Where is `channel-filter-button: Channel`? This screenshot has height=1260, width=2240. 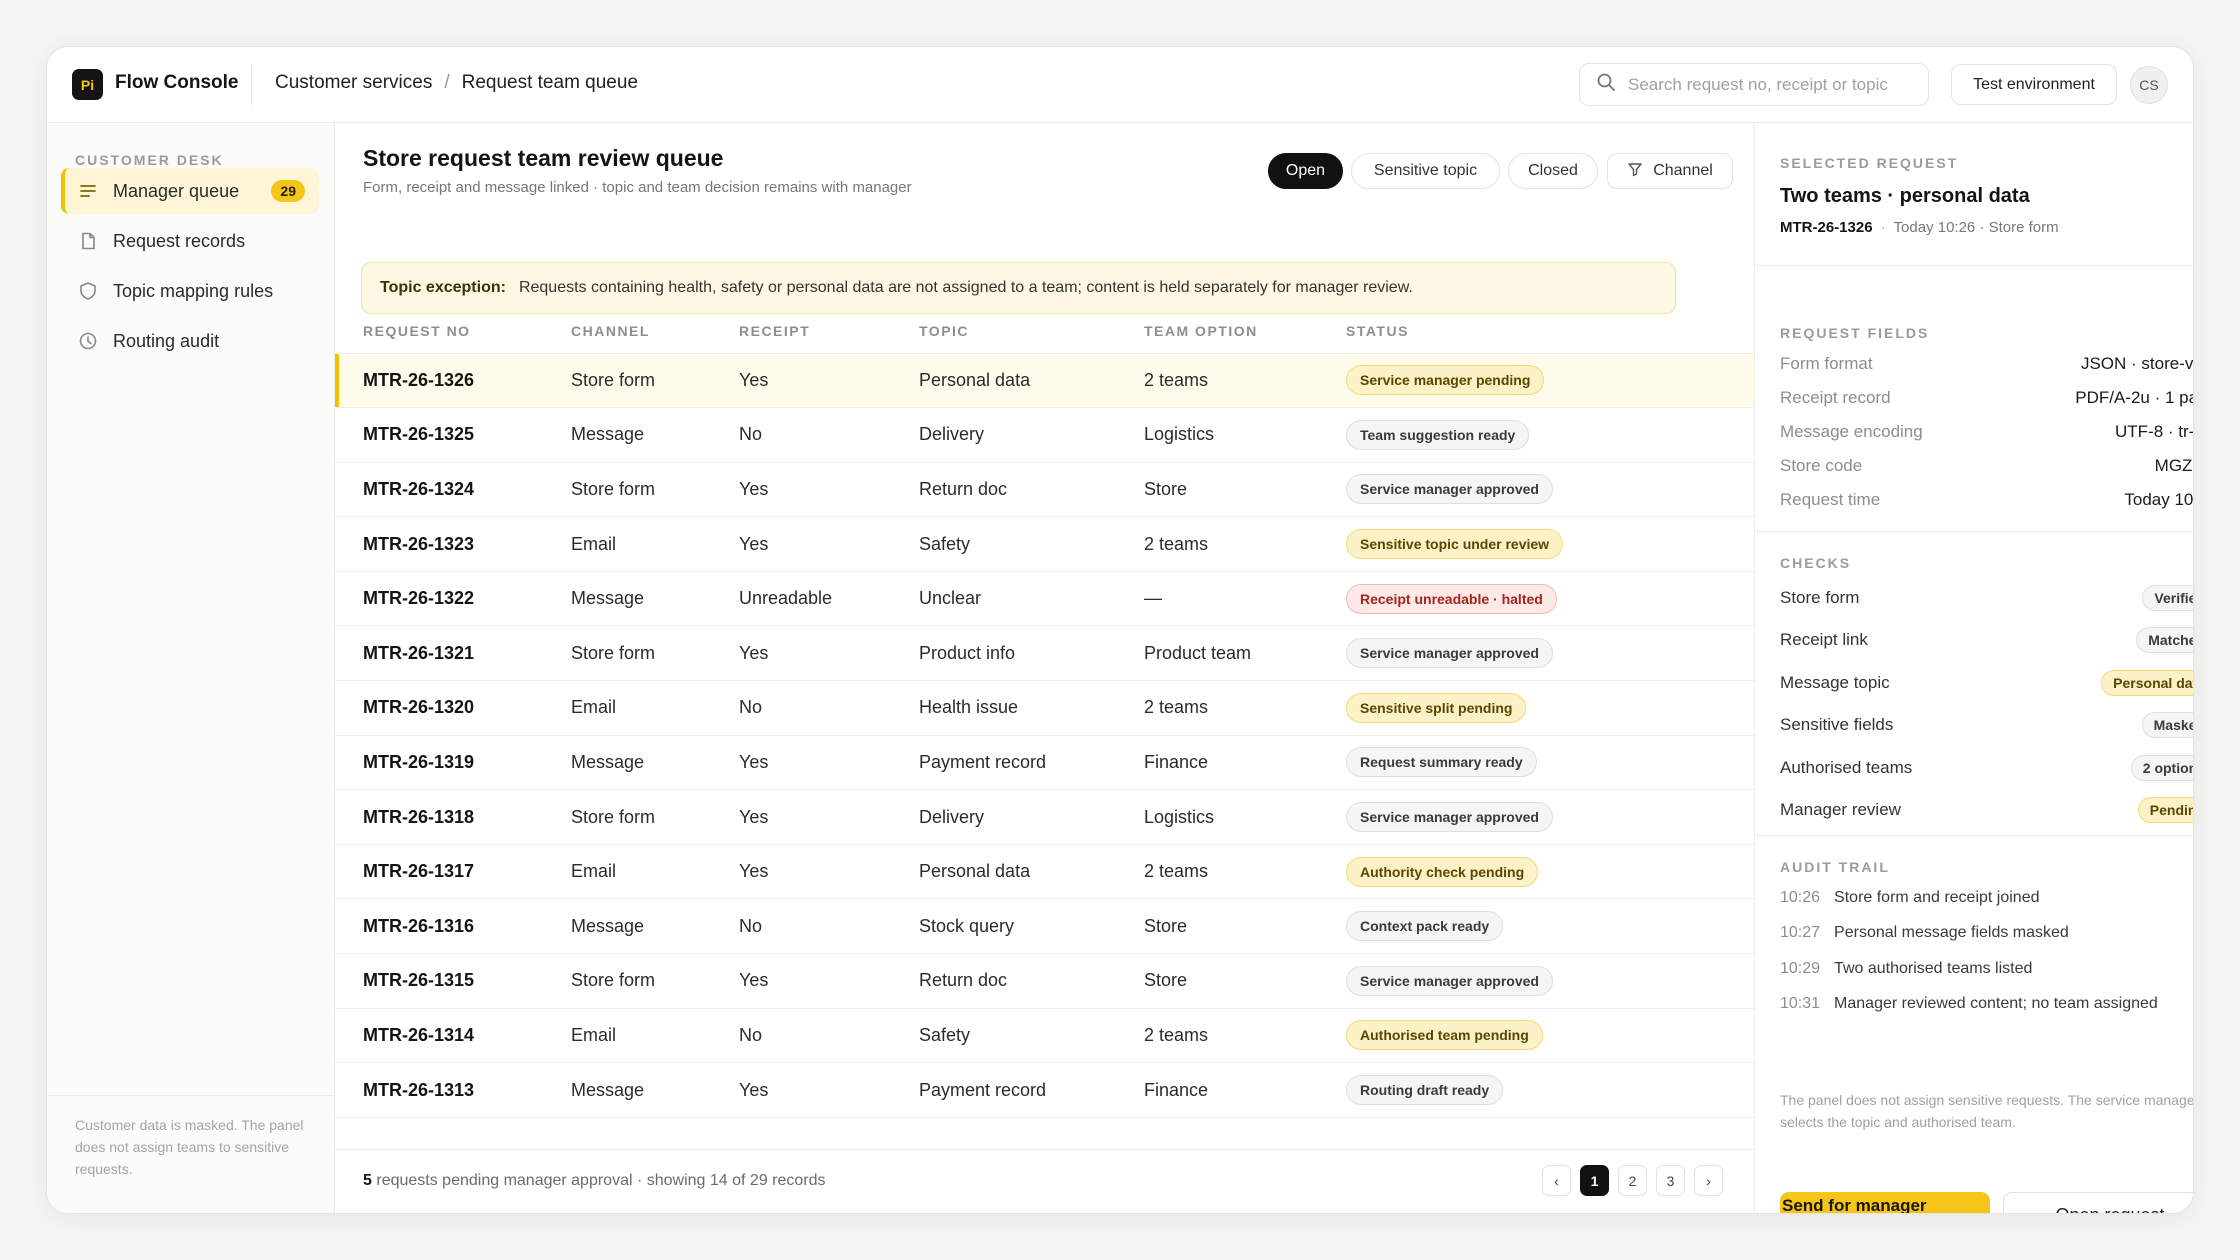
channel-filter-button: Channel is located at coordinates (1670, 171).